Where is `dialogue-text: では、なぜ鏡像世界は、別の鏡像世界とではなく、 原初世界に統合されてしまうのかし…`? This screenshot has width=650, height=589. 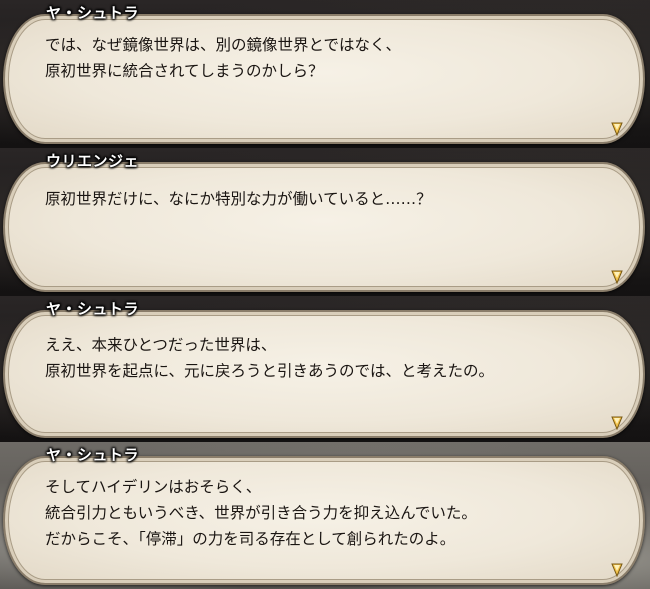
dialogue-text: では、なぜ鏡像世界は、別の鏡像世界とではなく、 原初世界に統合されてしまうのかし… is located at coordinates (223, 58).